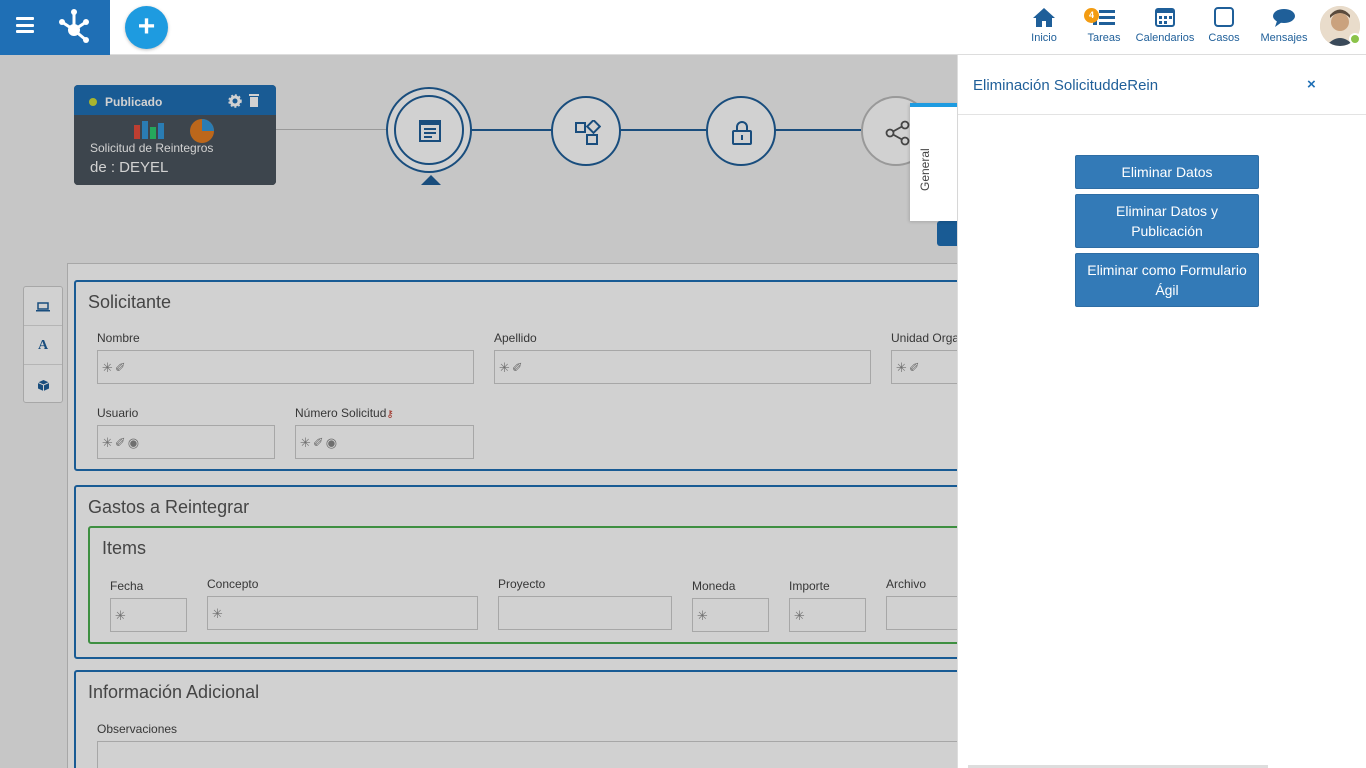 This screenshot has height=768, width=1366. I want to click on nav-label: Mensajes, so click(1284, 38).